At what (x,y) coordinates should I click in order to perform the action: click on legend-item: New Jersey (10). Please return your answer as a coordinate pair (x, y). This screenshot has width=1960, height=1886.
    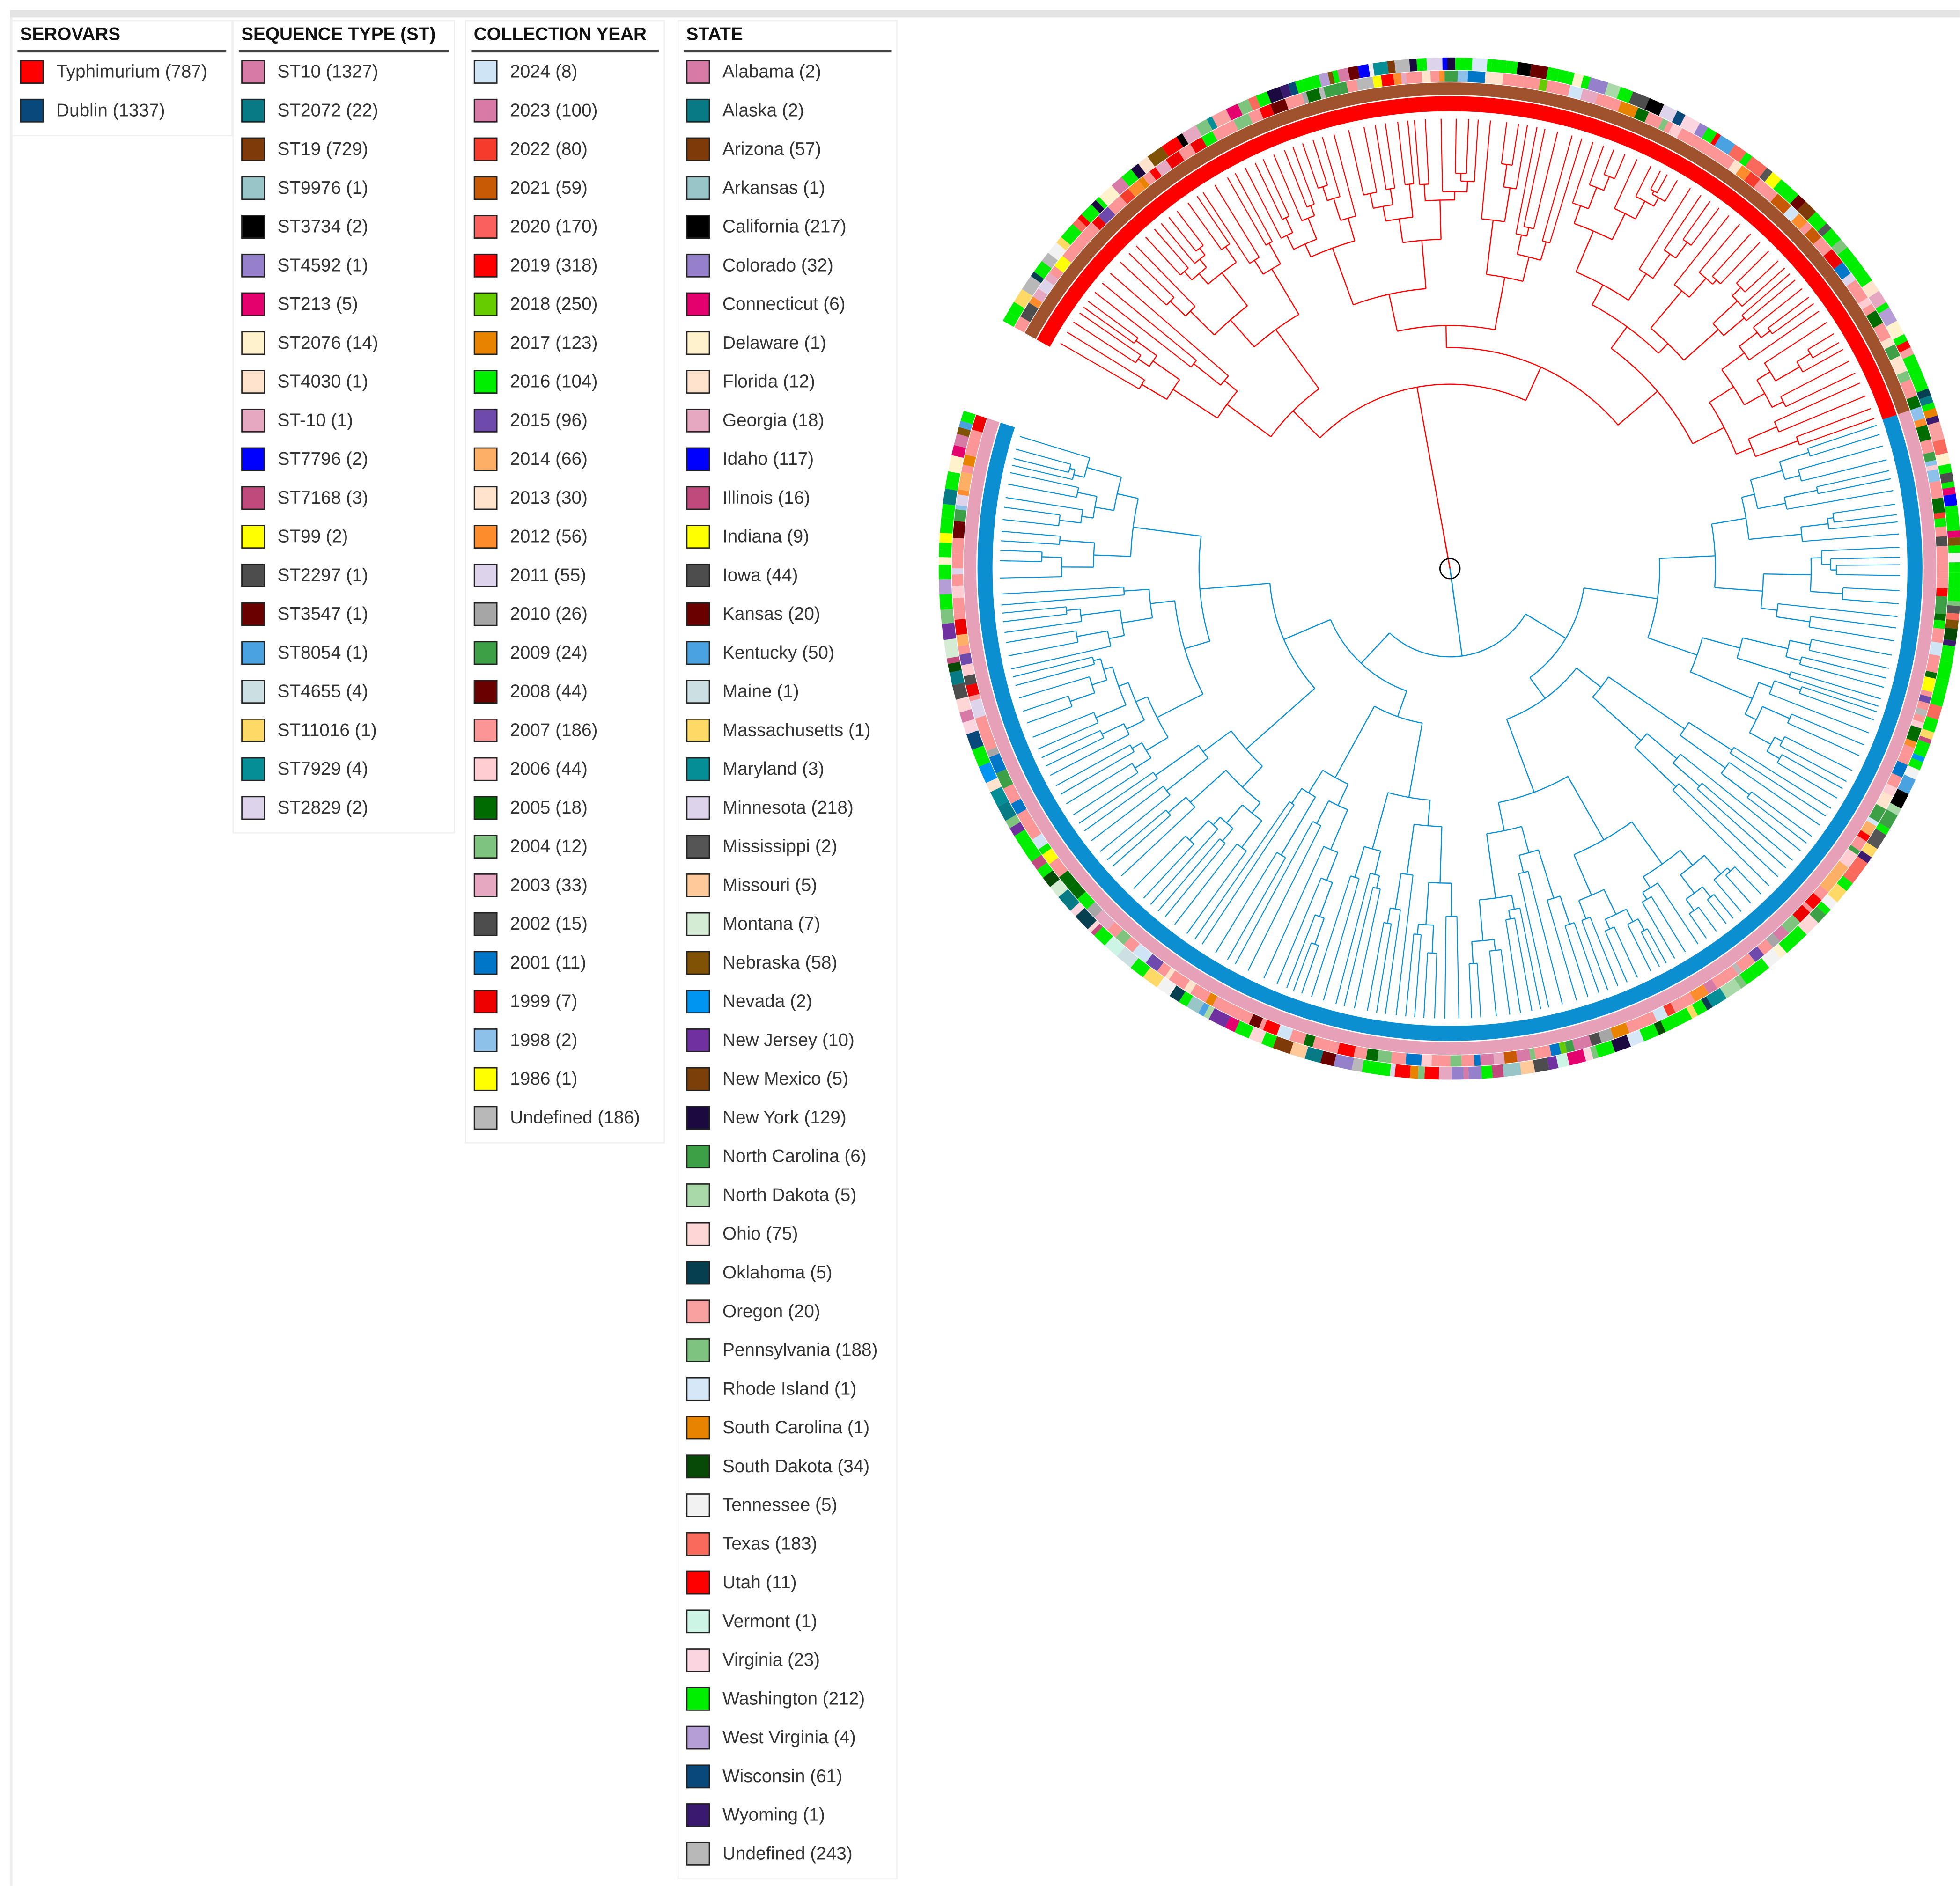
    Looking at the image, I should click on (787, 1040).